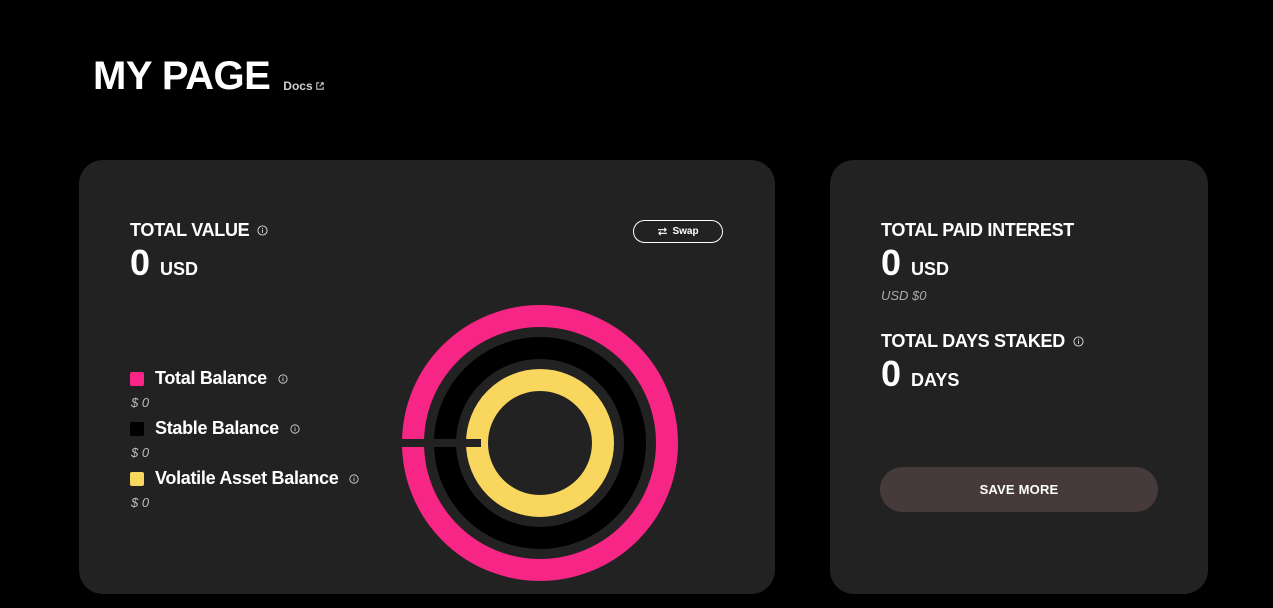  What do you see at coordinates (977, 230) in the screenshot?
I see `paid-interest-label: TOTAL PAID INTEREST` at bounding box center [977, 230].